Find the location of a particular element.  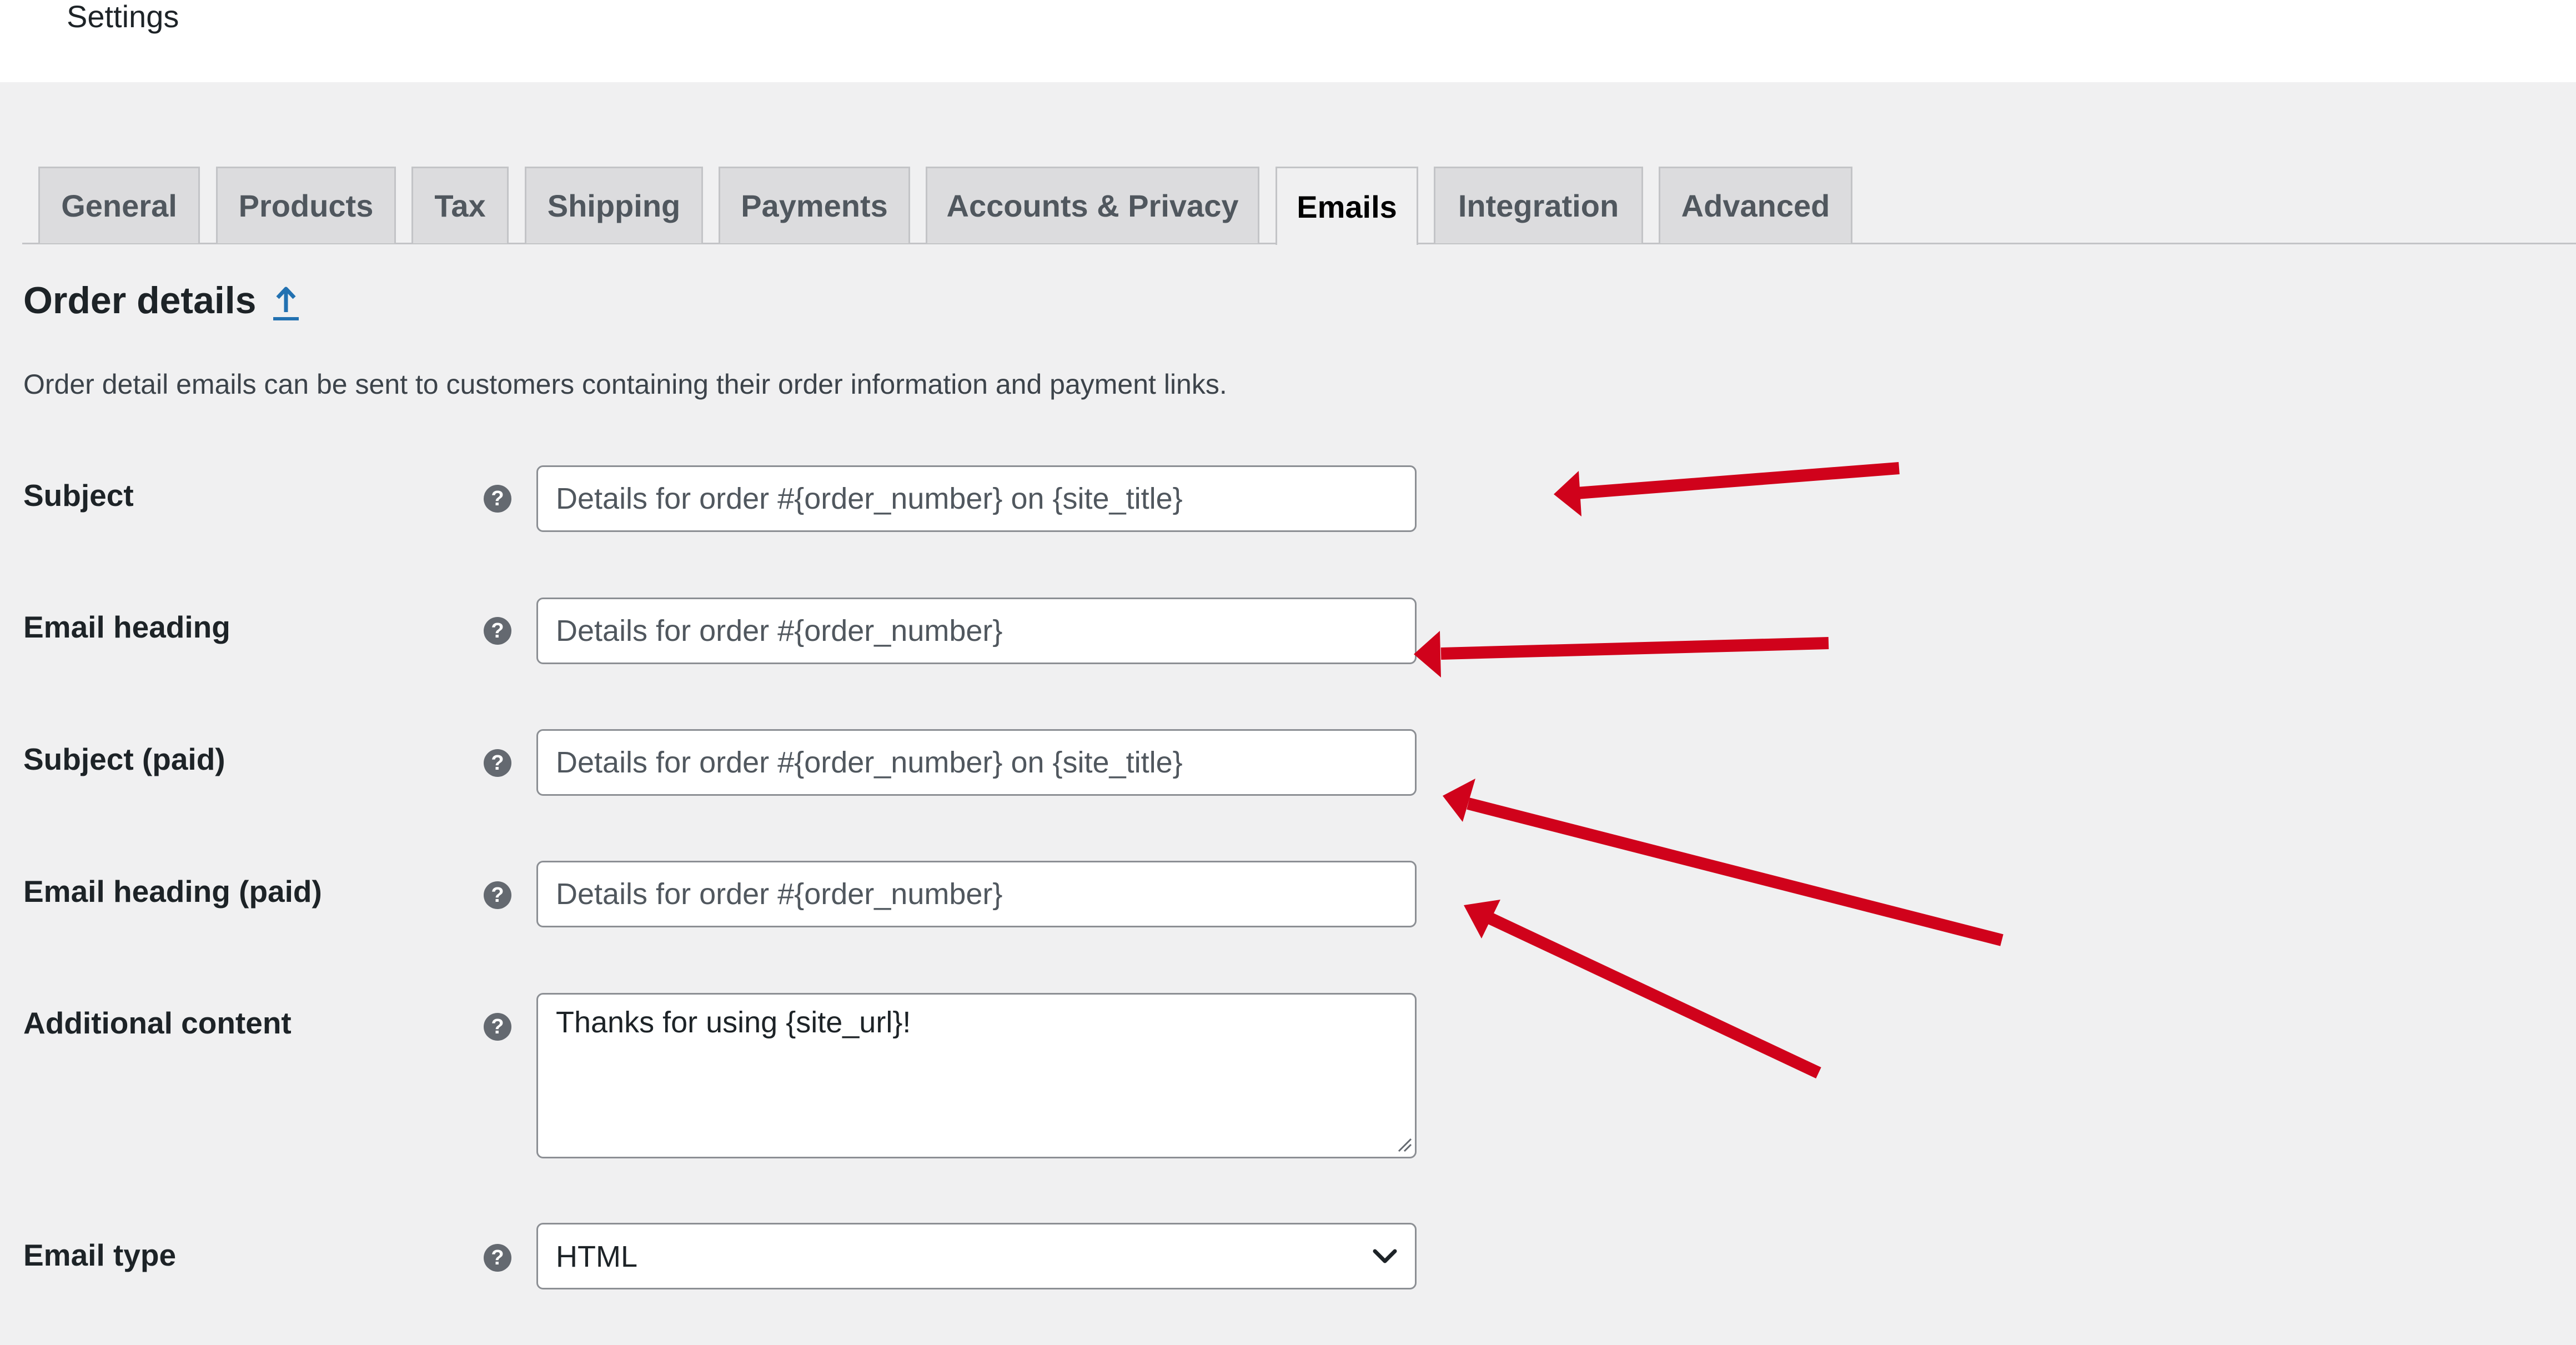

up-arrow-icon is located at coordinates (286, 303).